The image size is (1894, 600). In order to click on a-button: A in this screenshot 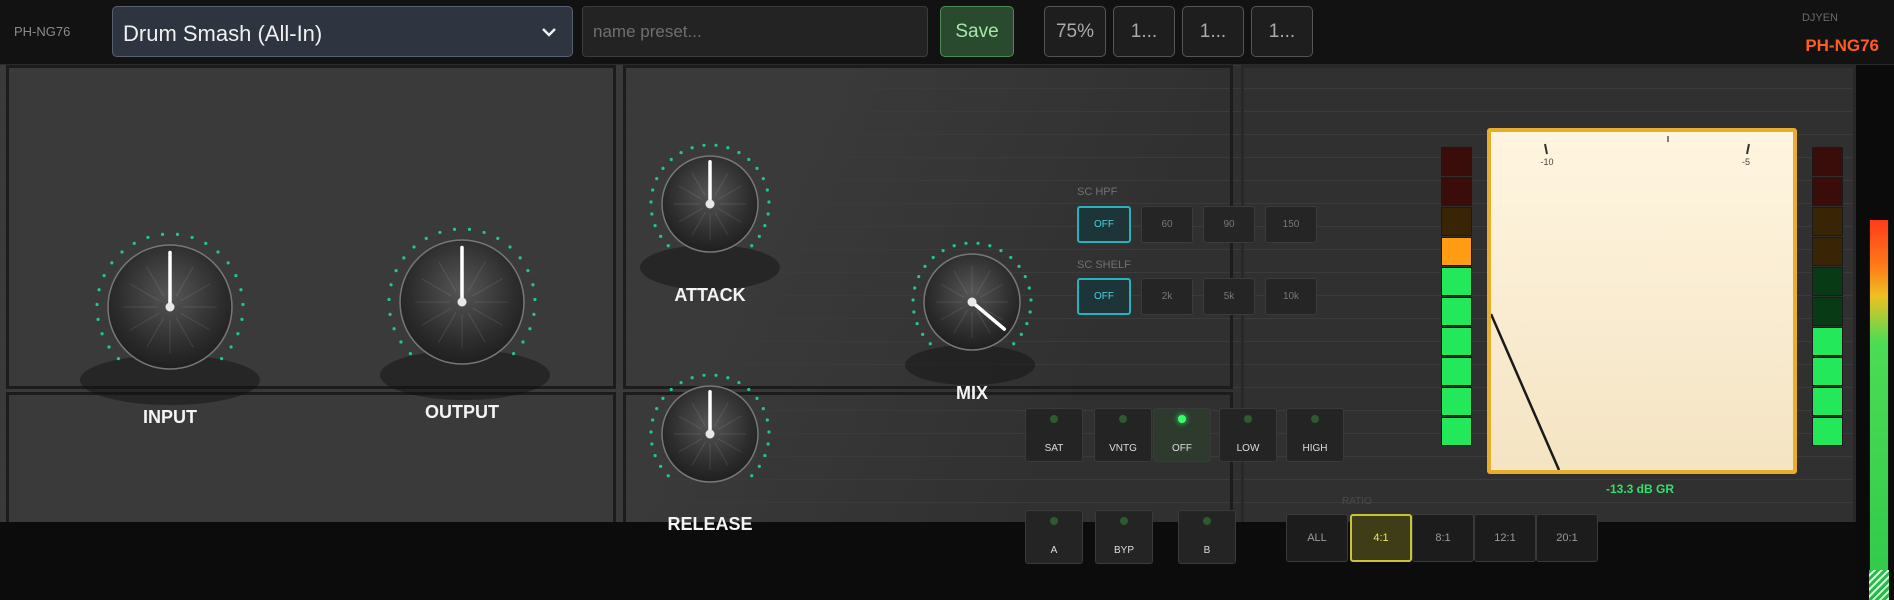, I will do `click(1054, 537)`.